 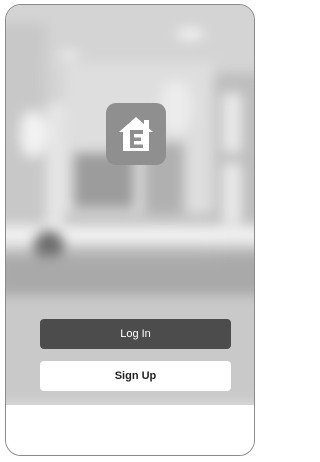 I want to click on sign-up-label: Sign Up, so click(x=135, y=376).